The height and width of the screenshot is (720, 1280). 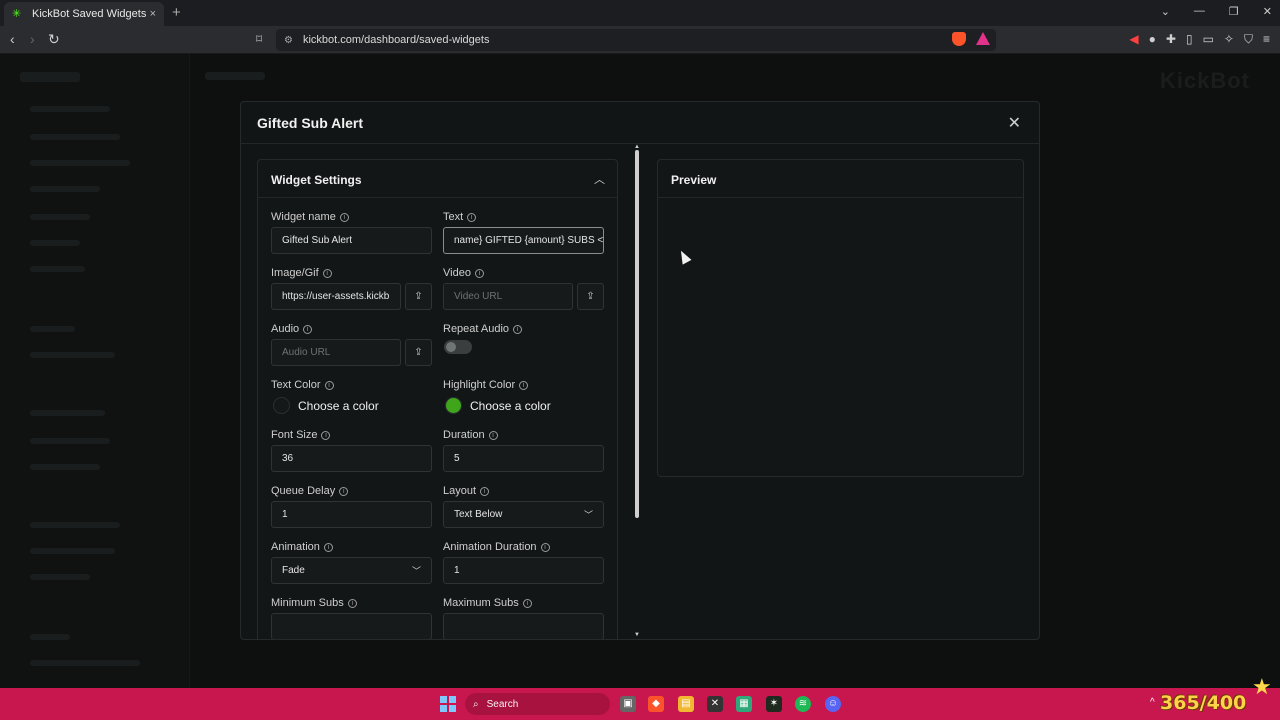 I want to click on minimum-subs-label: Minimum Subs i, so click(x=314, y=603).